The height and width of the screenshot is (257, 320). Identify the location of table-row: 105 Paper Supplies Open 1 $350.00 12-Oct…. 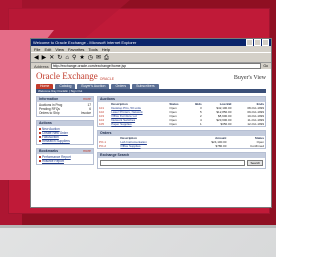
(181, 124).